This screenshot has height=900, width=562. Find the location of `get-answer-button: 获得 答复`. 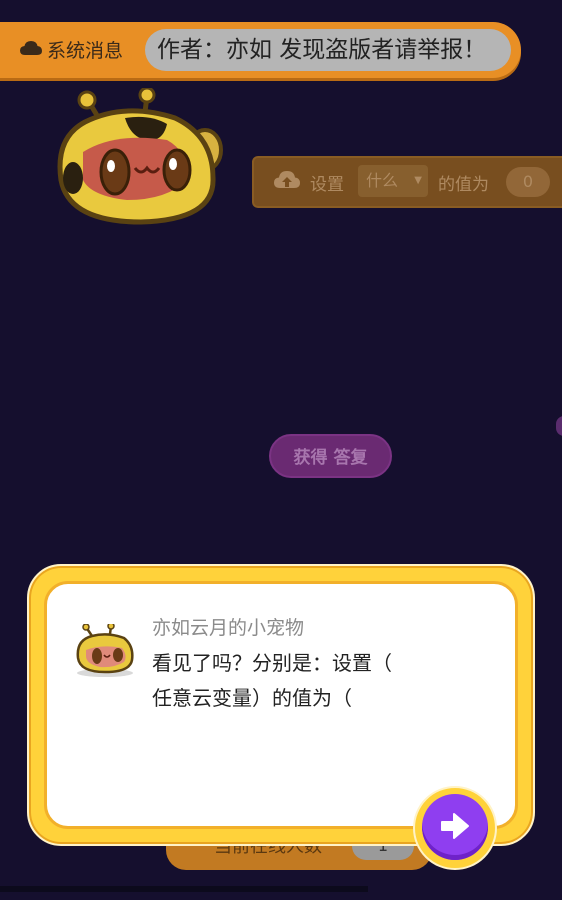

get-answer-button: 获得 答复 is located at coordinates (330, 456).